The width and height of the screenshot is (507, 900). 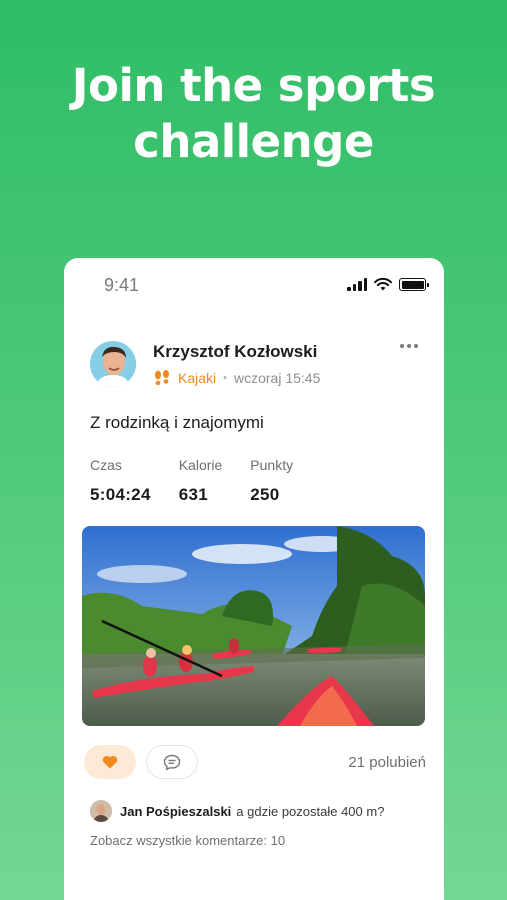 I want to click on stat-calories: Kalorie 631, so click(x=201, y=481).